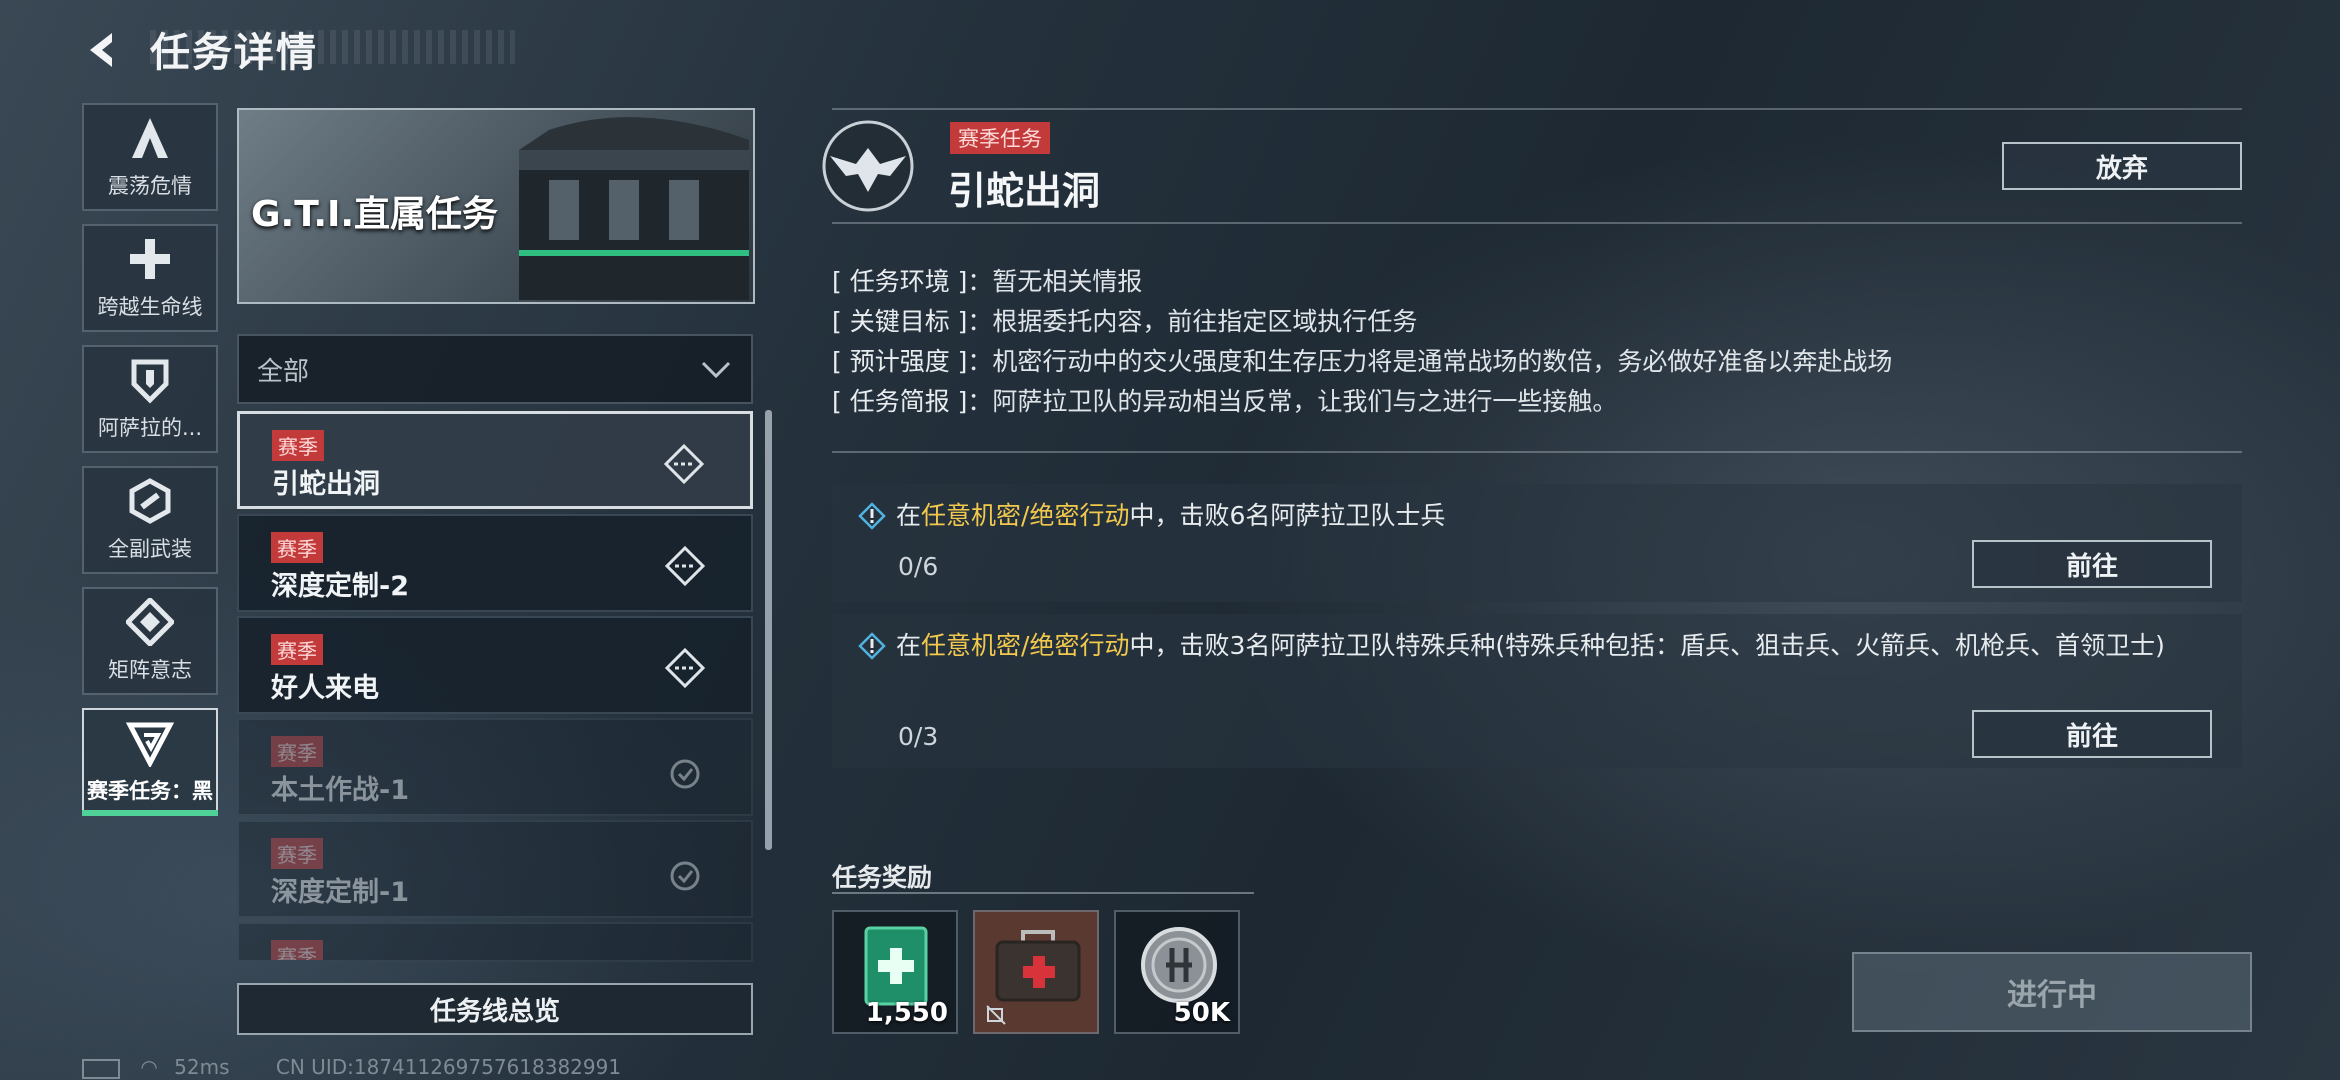 The width and height of the screenshot is (2340, 1080). I want to click on reward-section-title: 任务奖励, so click(882, 877).